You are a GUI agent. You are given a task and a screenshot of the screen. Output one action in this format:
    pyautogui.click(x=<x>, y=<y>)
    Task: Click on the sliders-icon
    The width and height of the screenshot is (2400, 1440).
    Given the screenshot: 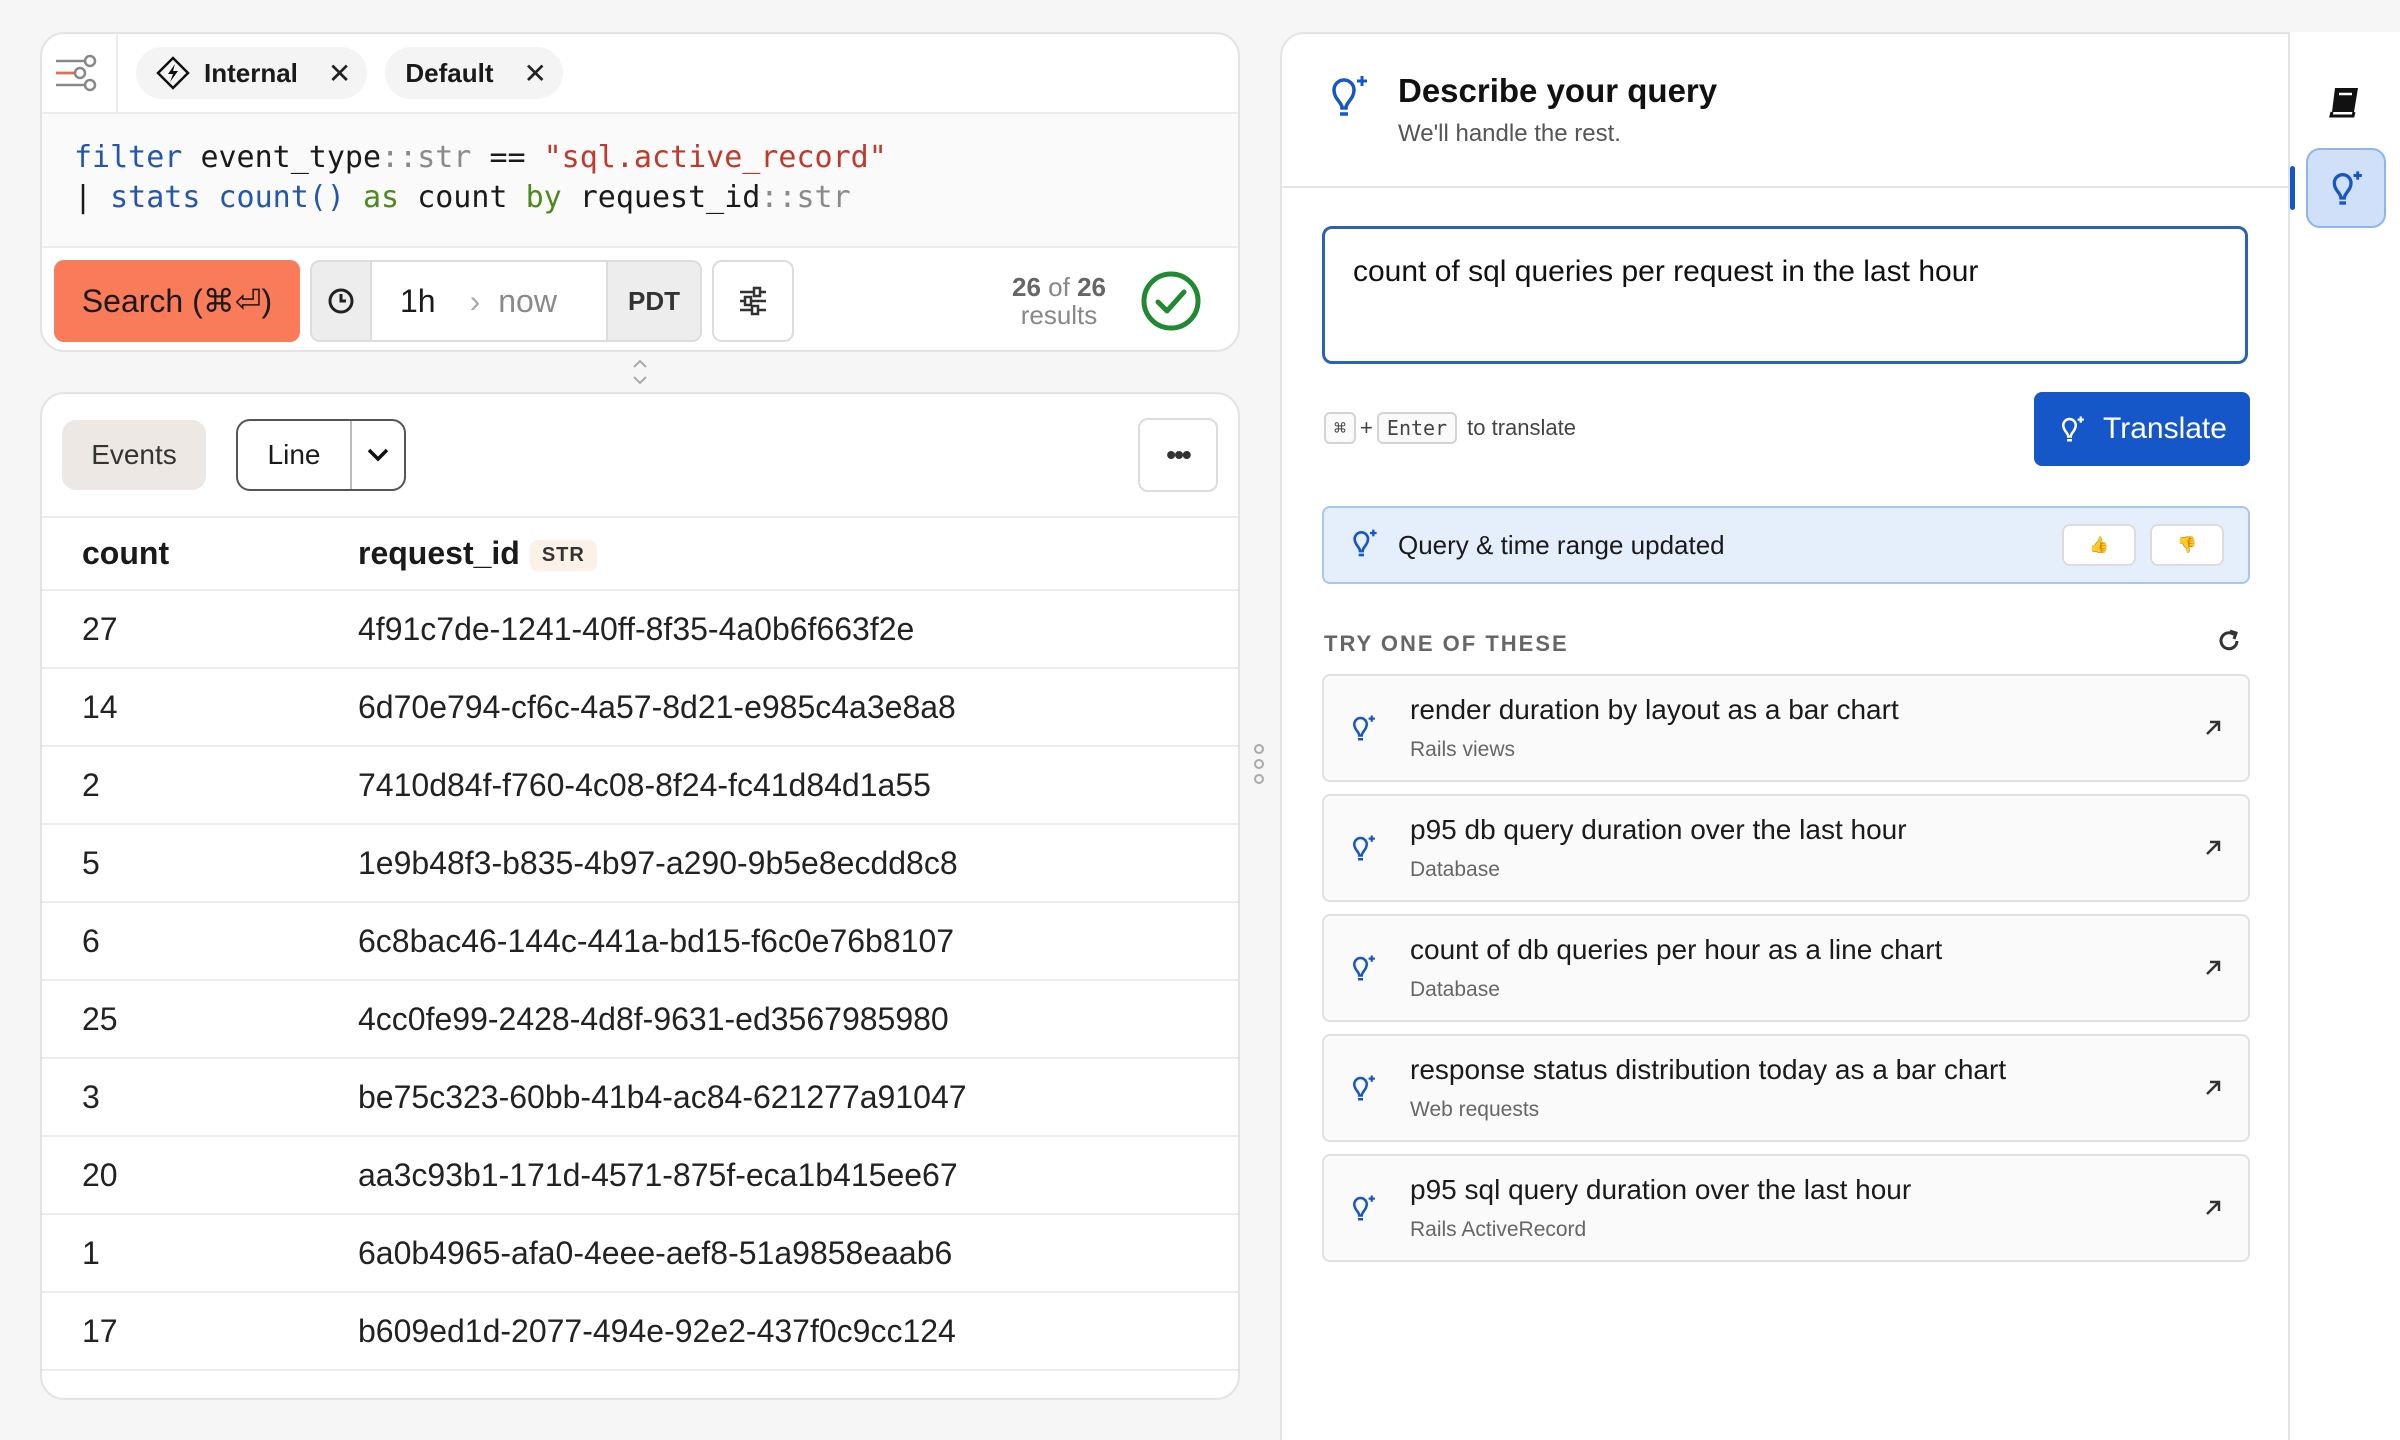 What is the action you would take?
    pyautogui.click(x=753, y=301)
    